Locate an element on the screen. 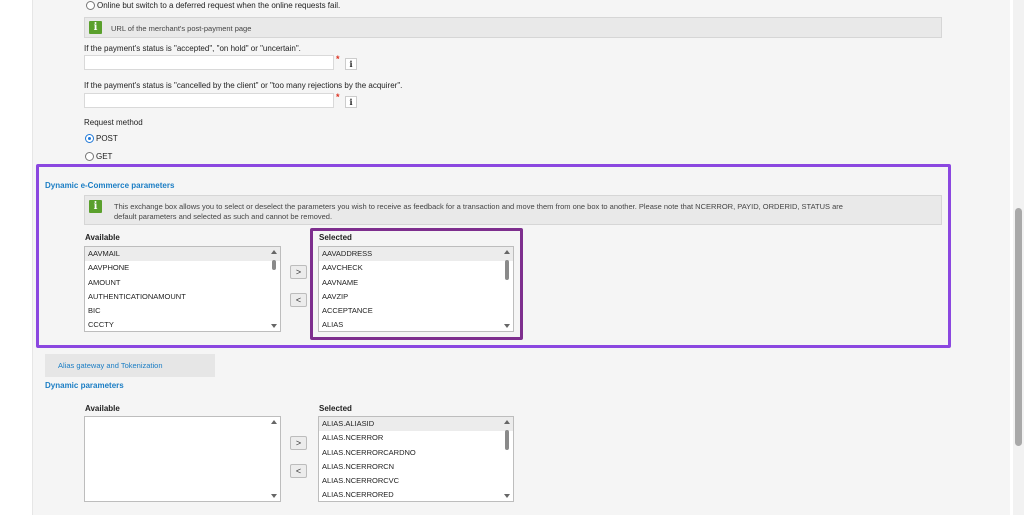  radio-get is located at coordinates (89, 156).